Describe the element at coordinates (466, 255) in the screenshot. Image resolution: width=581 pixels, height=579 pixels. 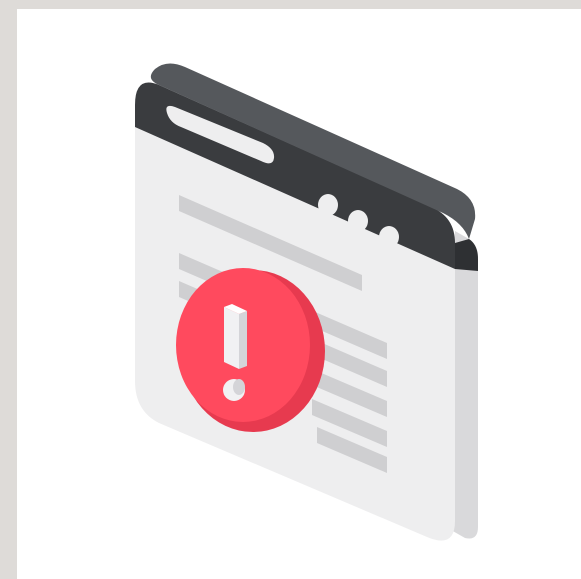
I see `title-bar-side` at that location.